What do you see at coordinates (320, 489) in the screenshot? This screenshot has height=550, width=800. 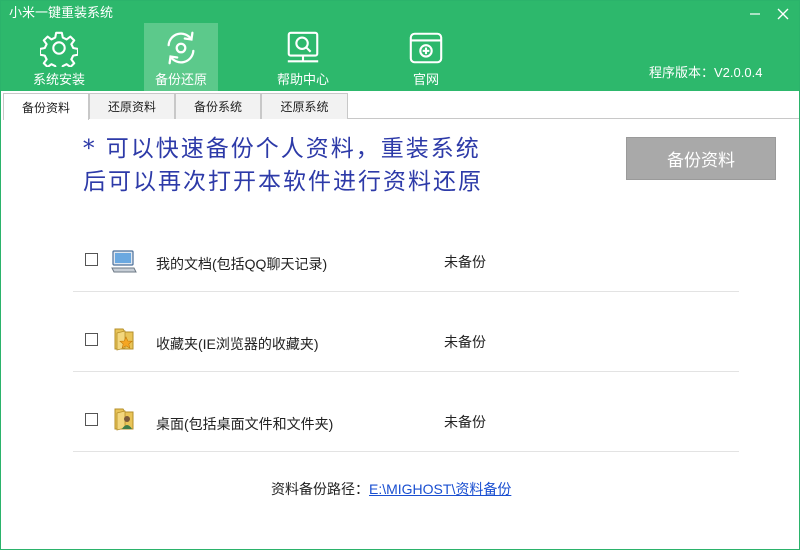 I see `backup-path-label: 资料备份路径：` at bounding box center [320, 489].